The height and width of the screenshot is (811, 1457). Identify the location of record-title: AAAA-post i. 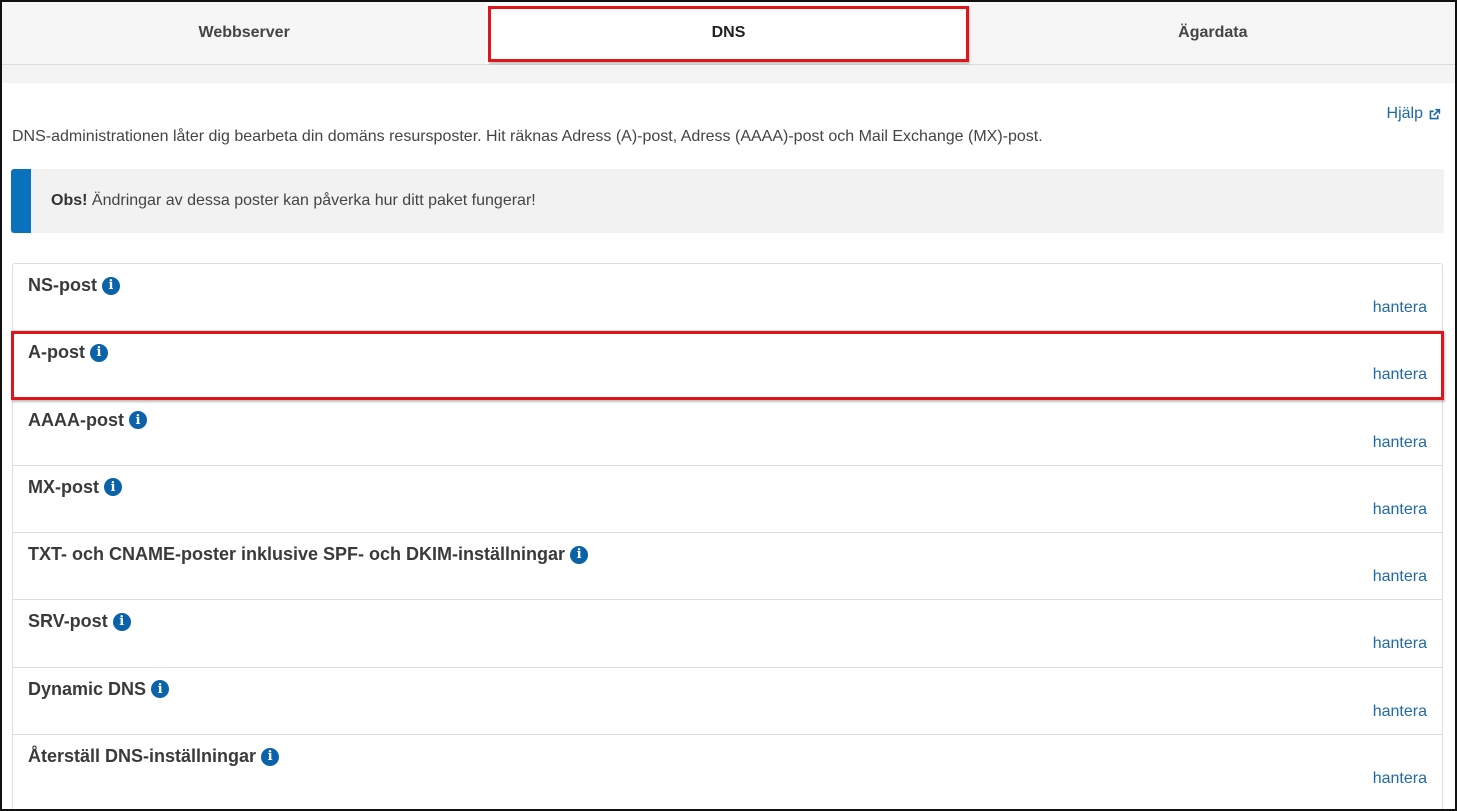
(87, 420).